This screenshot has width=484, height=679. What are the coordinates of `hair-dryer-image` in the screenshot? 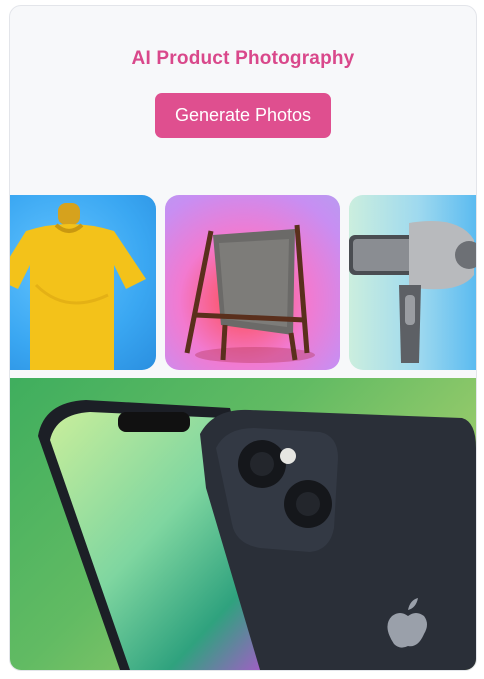 It's located at (412, 292).